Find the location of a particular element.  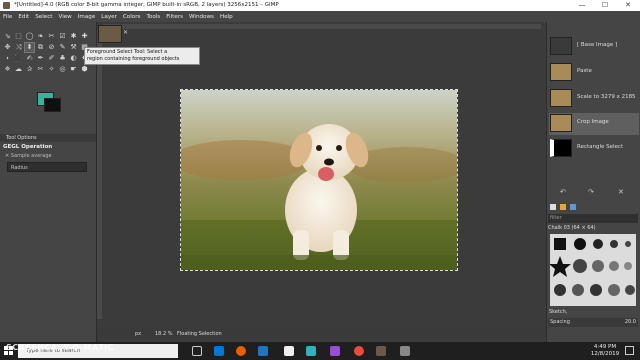

maximize-button: ☐ is located at coordinates (605, 5).